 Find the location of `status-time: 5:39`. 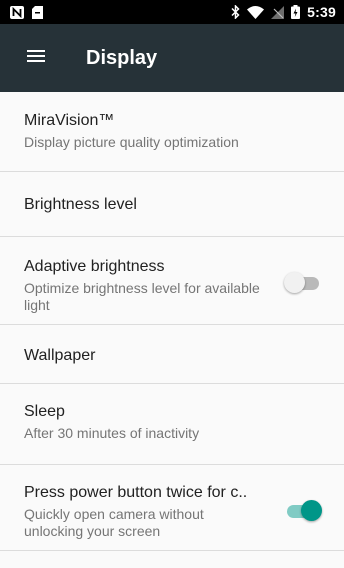

status-time: 5:39 is located at coordinates (321, 12).